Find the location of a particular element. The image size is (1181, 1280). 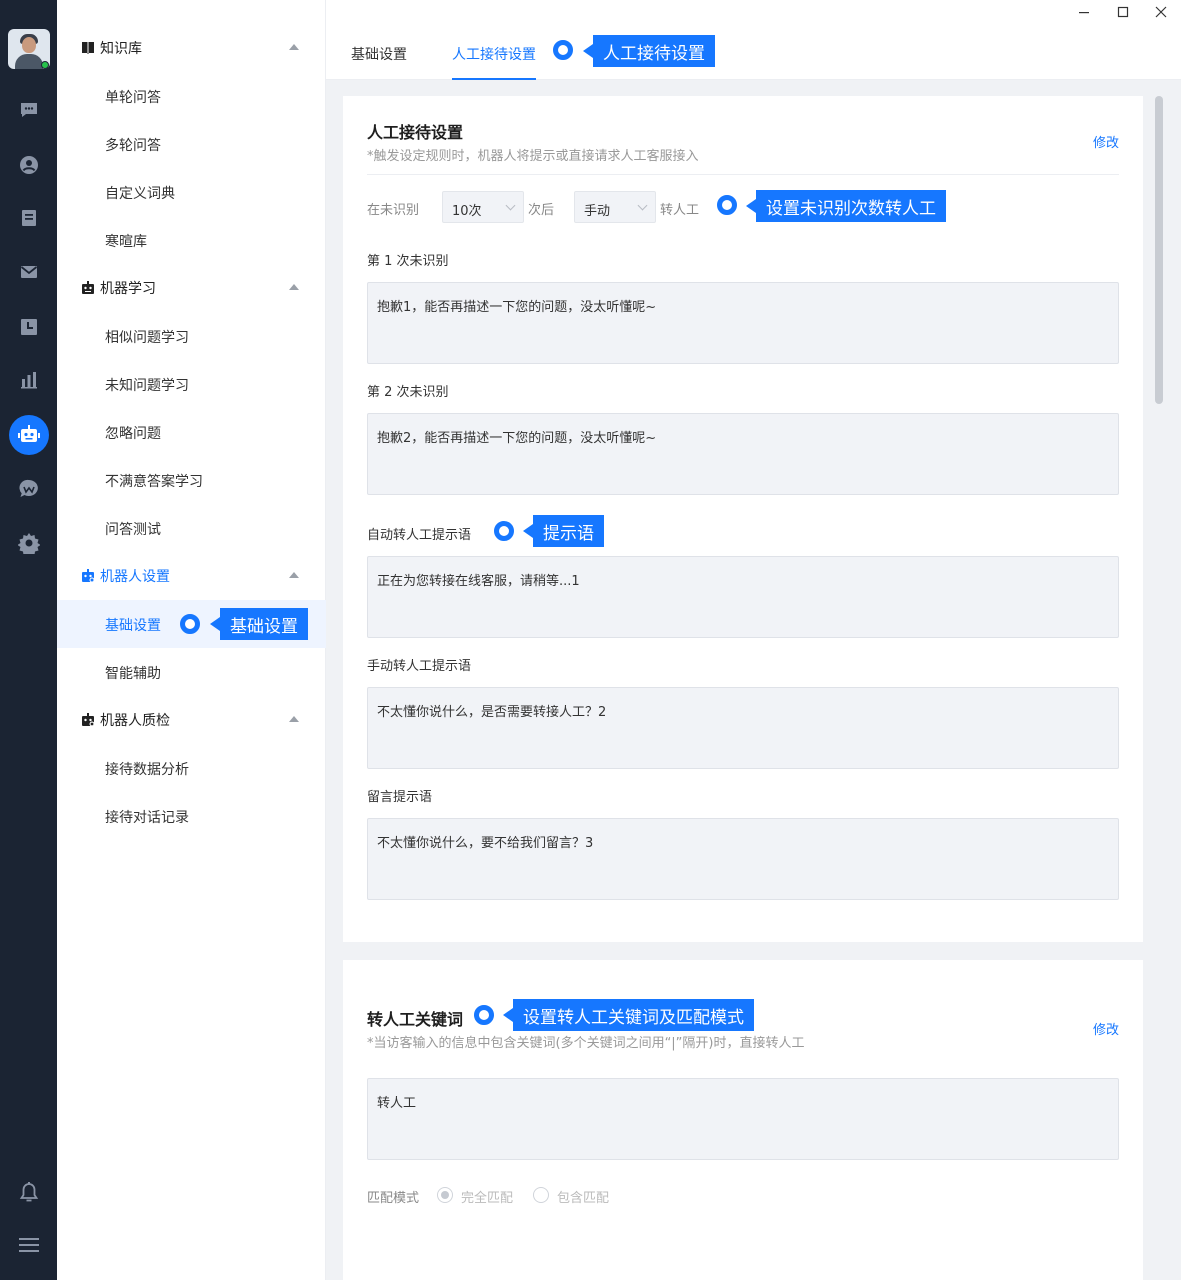

robot-icon is located at coordinates (29, 435).